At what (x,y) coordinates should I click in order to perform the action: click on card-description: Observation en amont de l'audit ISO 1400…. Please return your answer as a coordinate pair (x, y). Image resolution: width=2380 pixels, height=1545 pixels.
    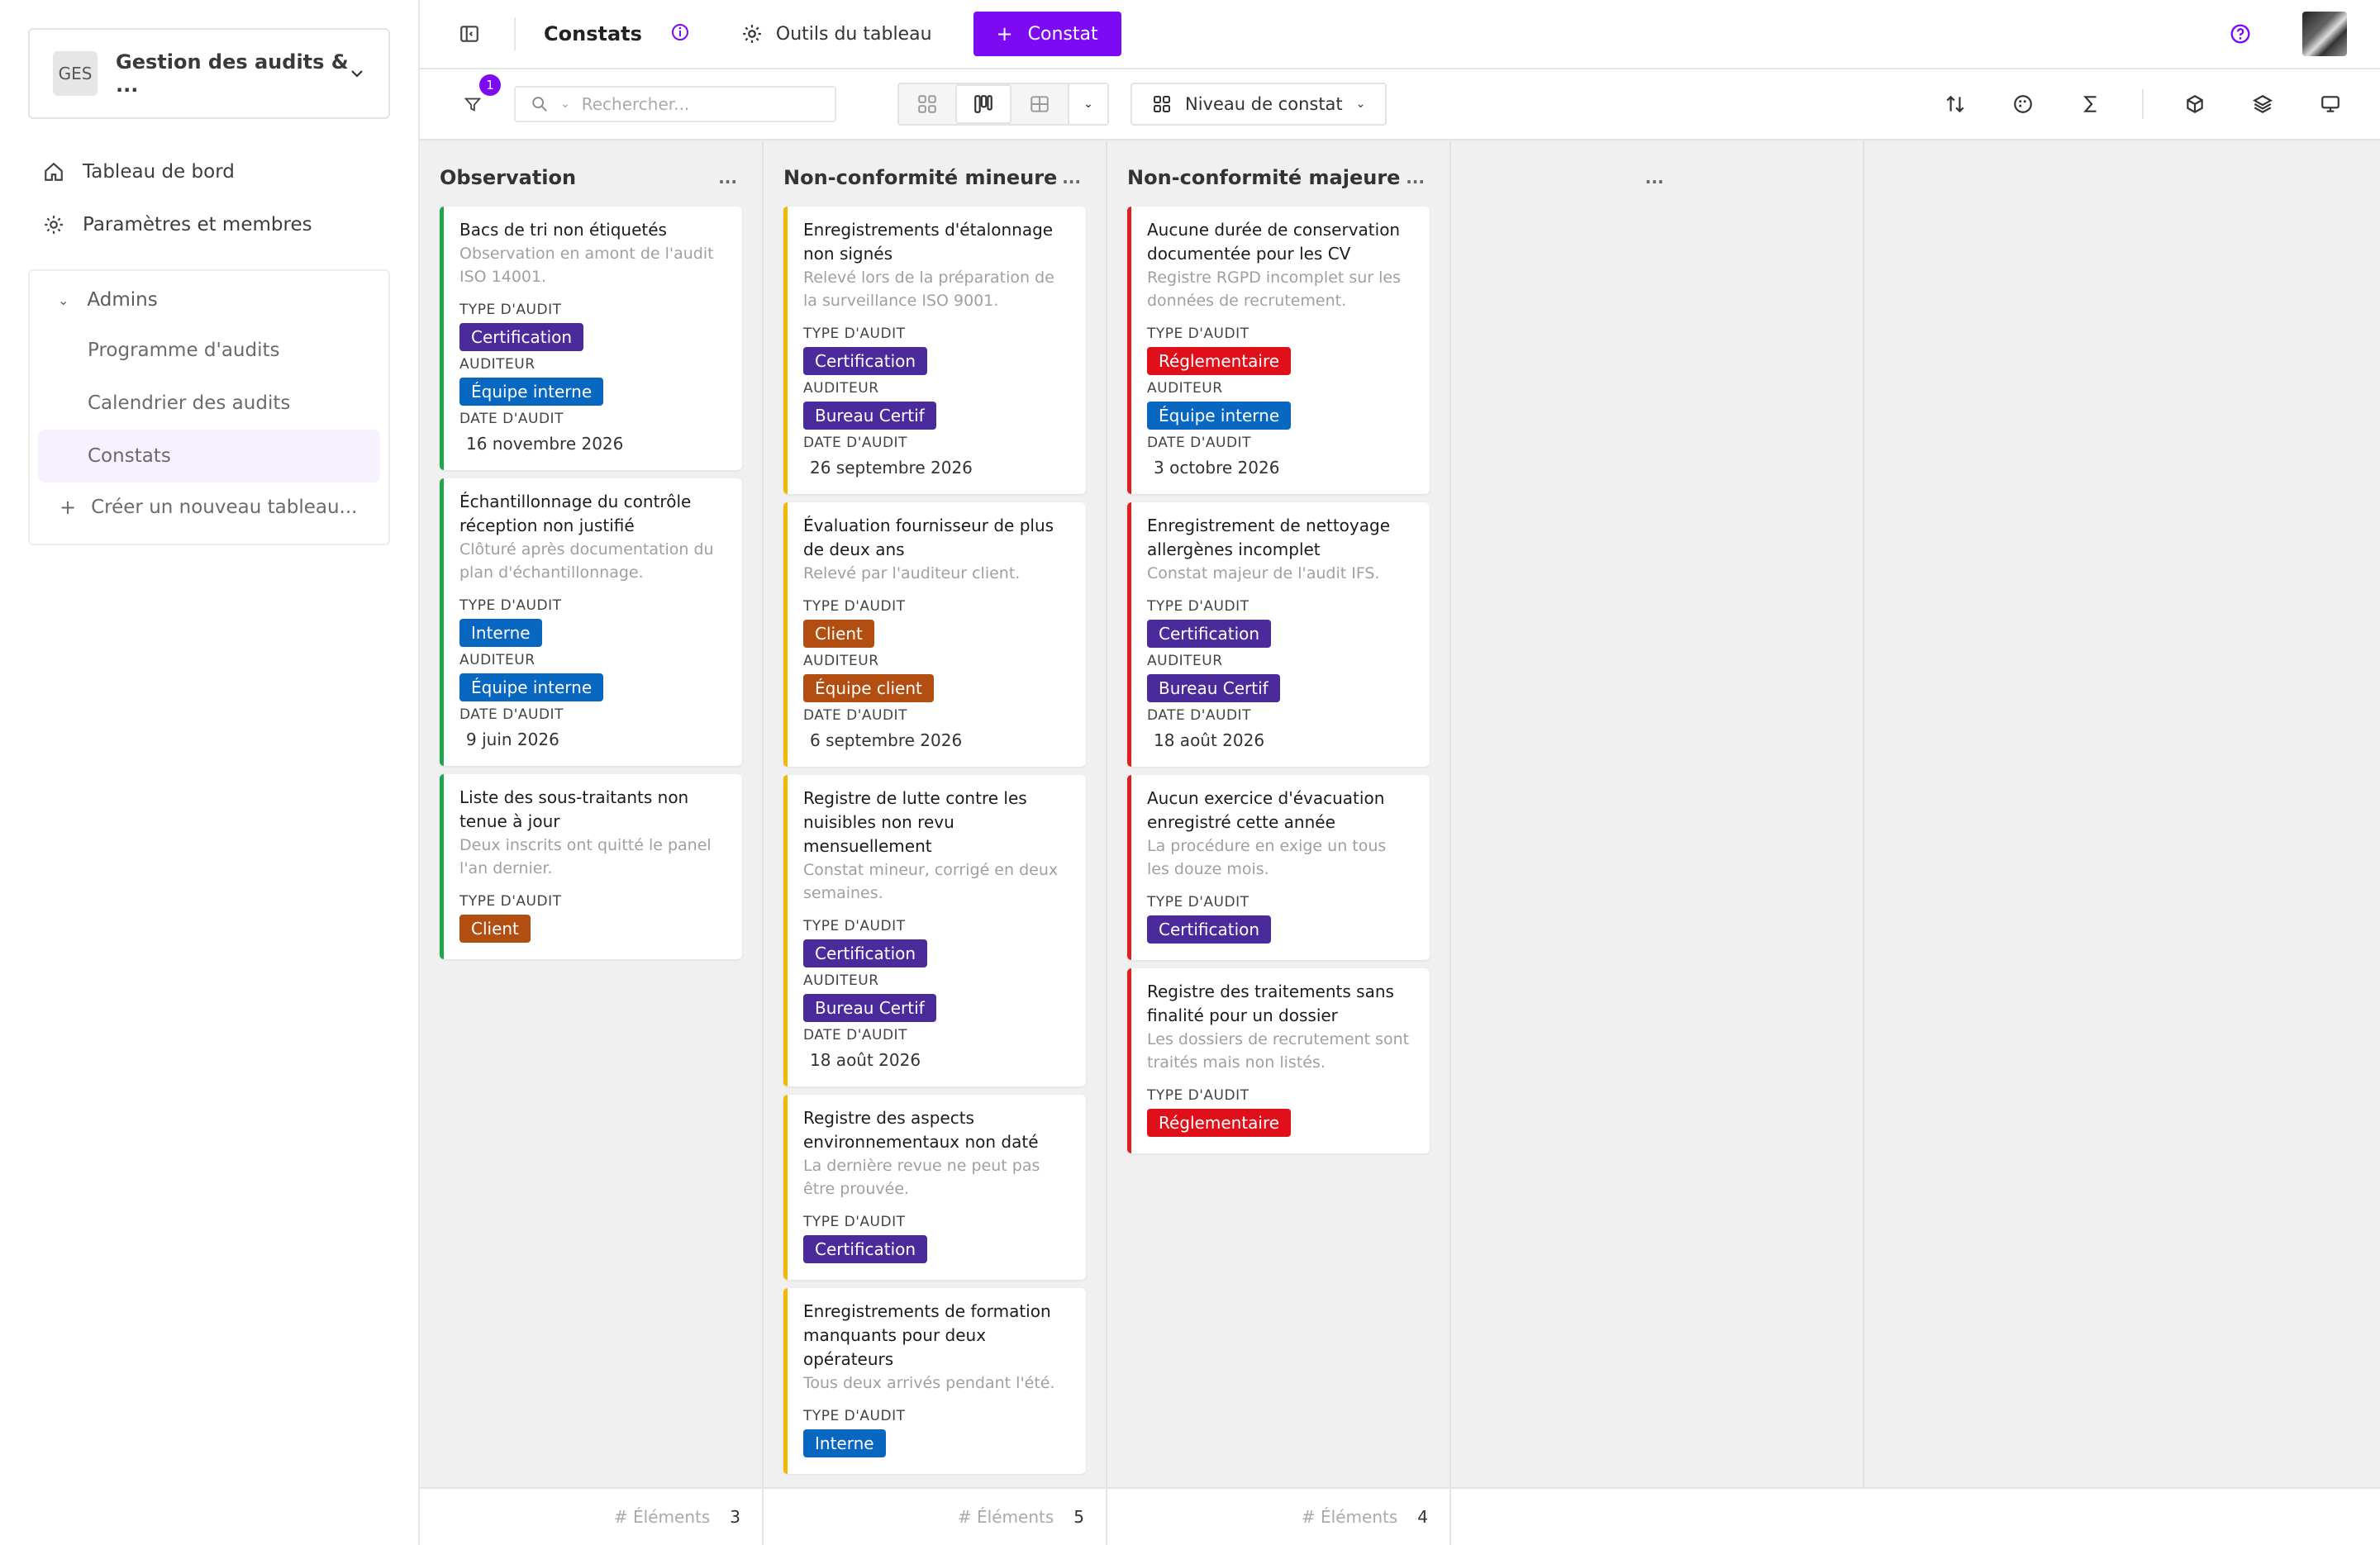
    Looking at the image, I should click on (586, 265).